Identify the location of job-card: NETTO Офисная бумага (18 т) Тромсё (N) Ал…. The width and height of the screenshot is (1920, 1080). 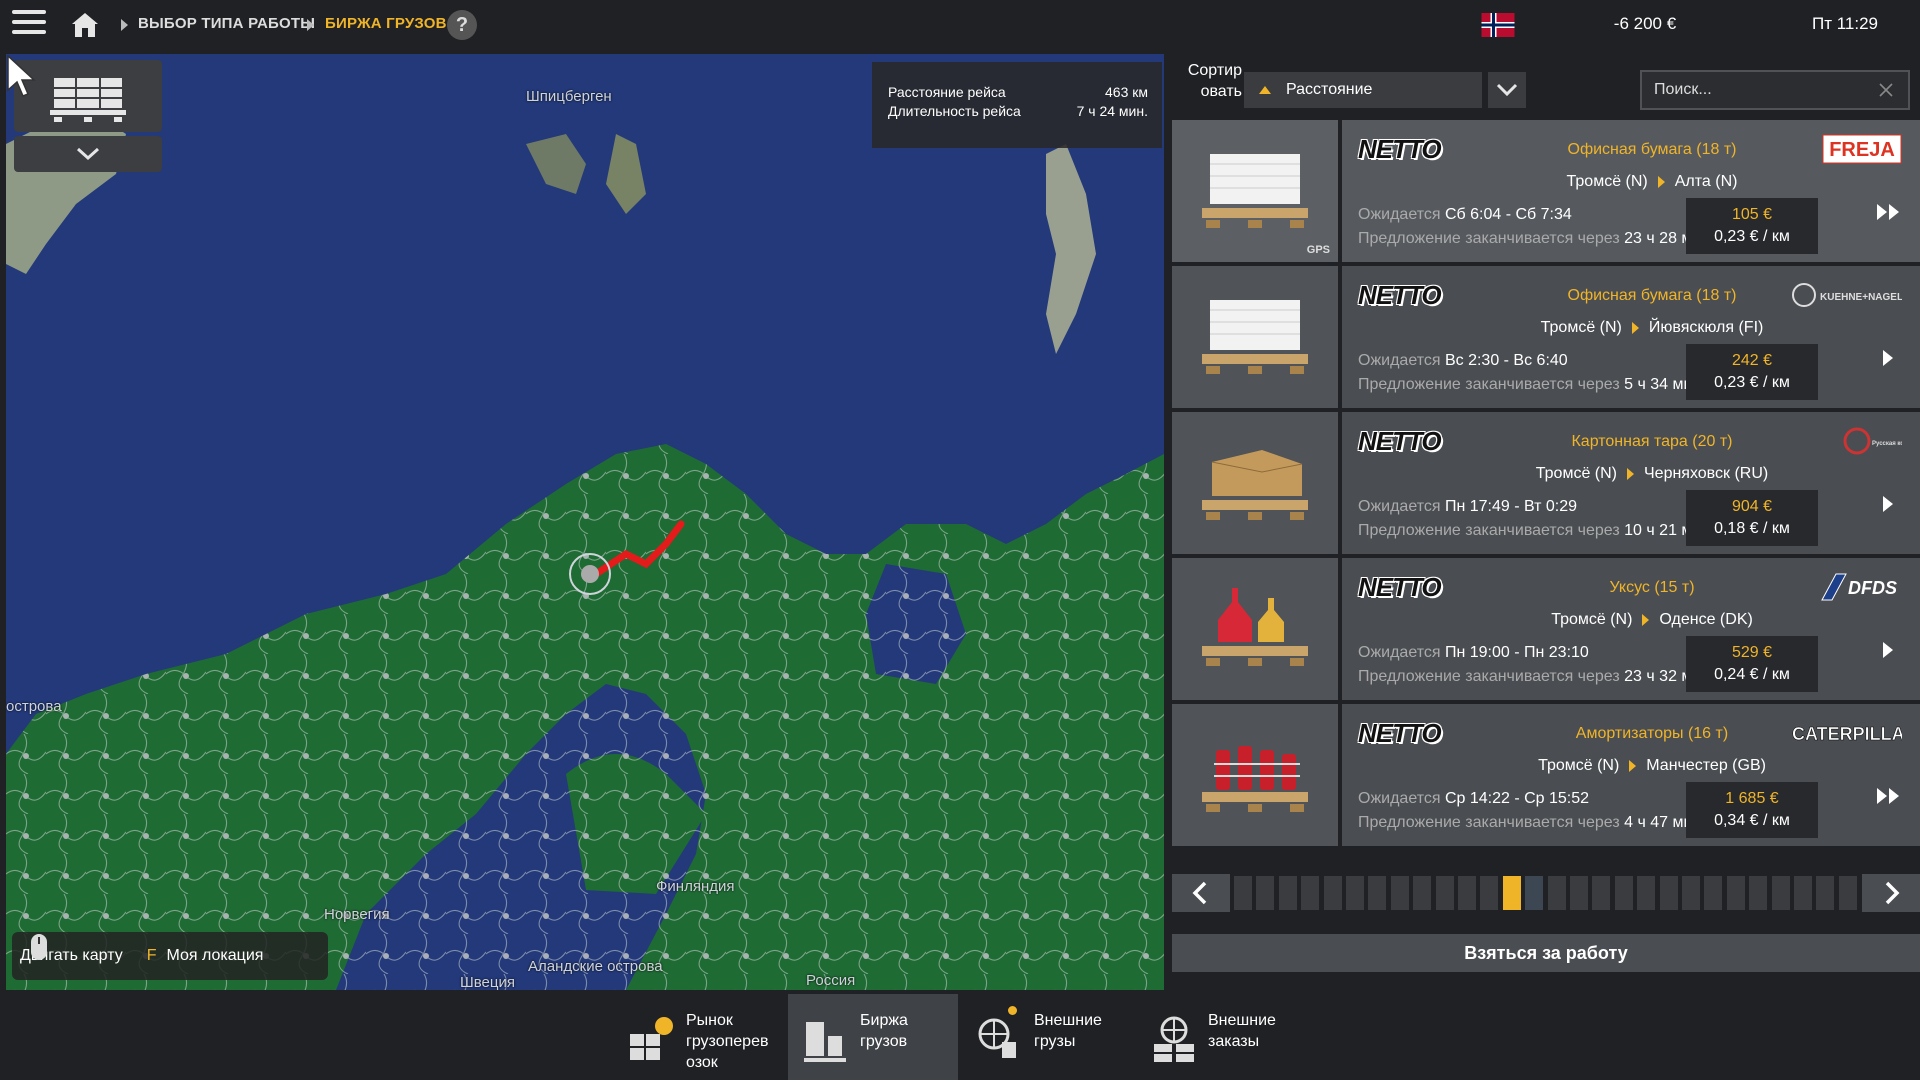
(1631, 191).